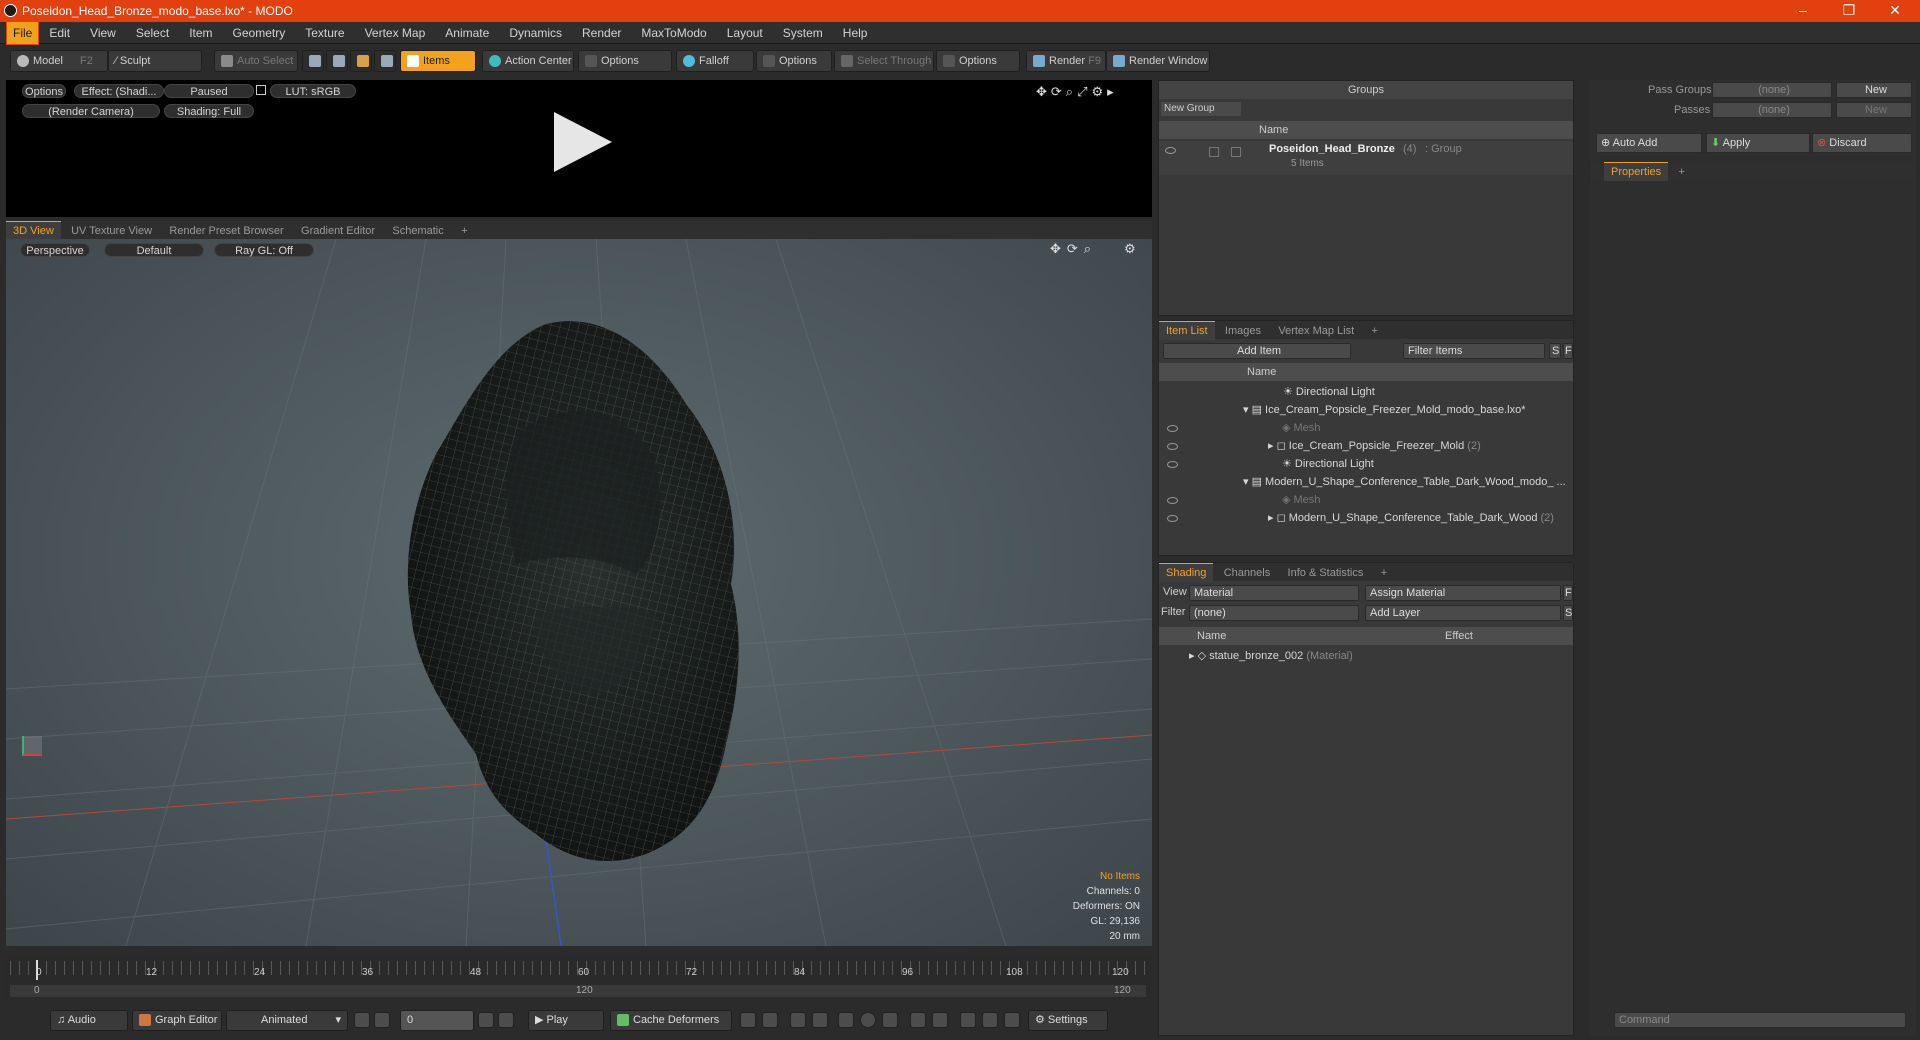  I want to click on auto-select-button: Auto Select, so click(256, 61).